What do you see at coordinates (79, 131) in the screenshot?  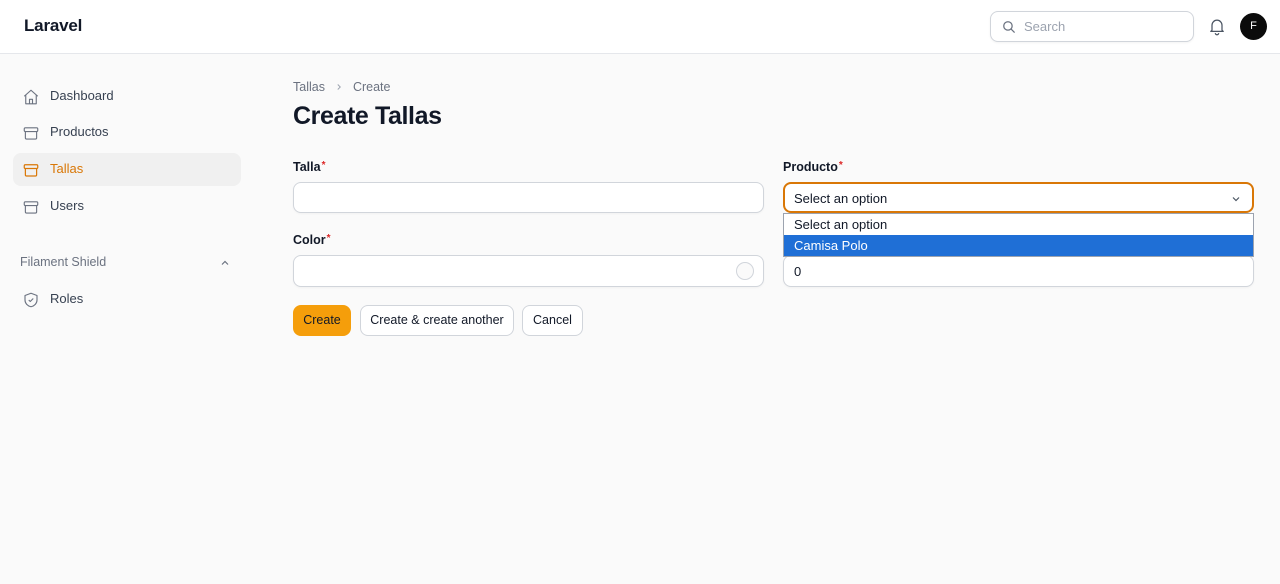 I see `sidebar-item-label: Productos` at bounding box center [79, 131].